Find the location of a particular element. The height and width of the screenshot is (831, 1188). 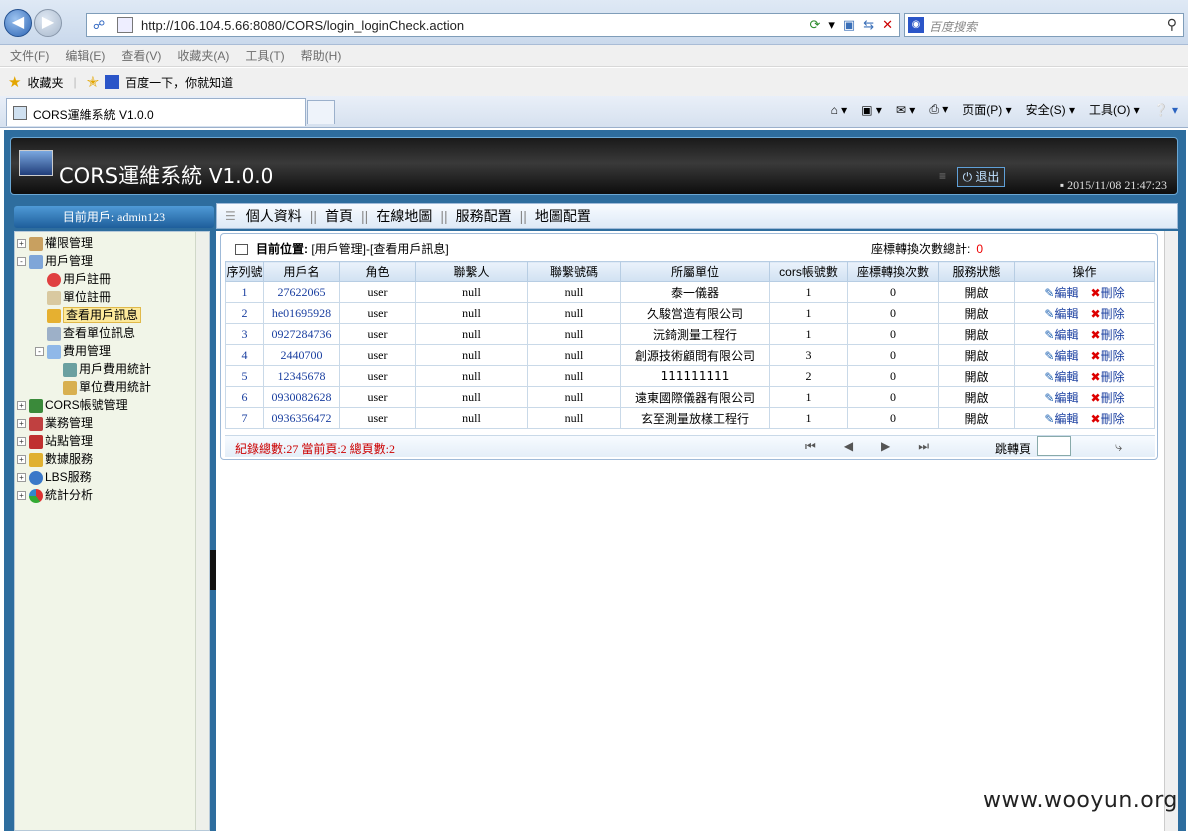

tree-item-business: + 業務管理 is located at coordinates (84, 423).